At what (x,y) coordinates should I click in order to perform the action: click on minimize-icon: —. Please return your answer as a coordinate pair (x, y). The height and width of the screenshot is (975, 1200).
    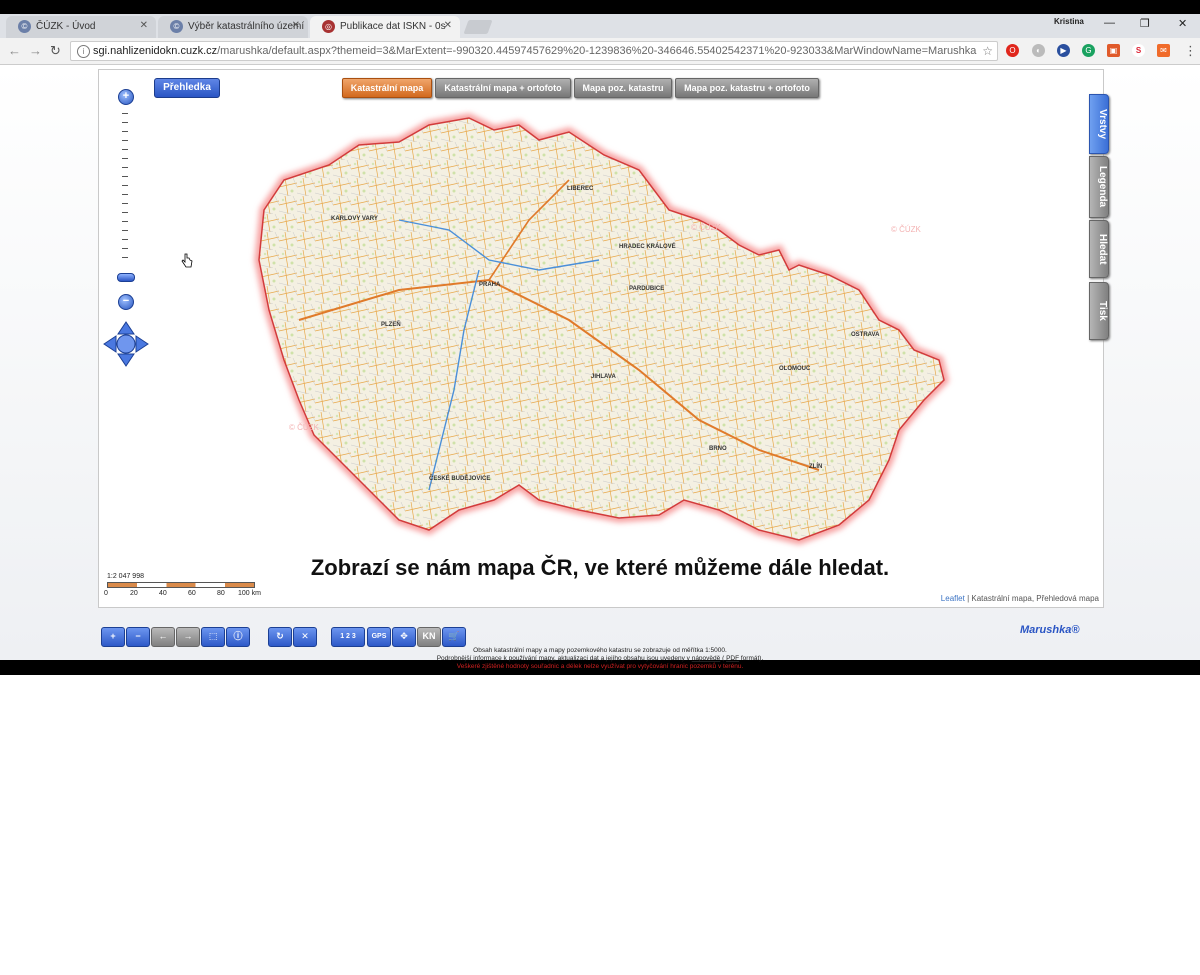
    Looking at the image, I should click on (1109, 23).